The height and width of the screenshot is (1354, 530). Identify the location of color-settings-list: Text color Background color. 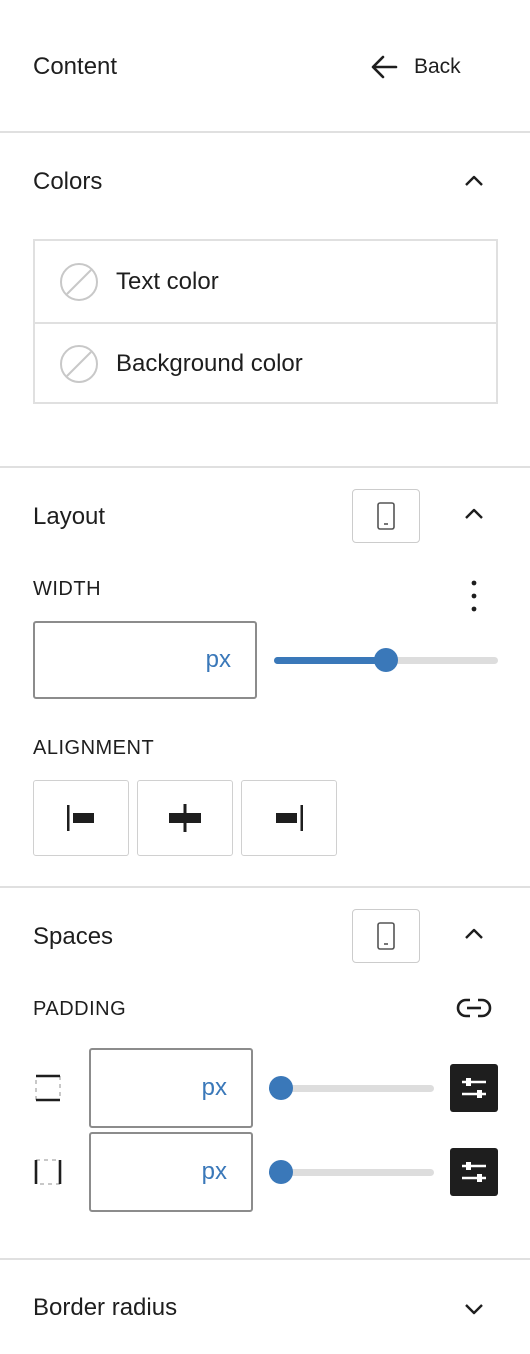
(265, 321).